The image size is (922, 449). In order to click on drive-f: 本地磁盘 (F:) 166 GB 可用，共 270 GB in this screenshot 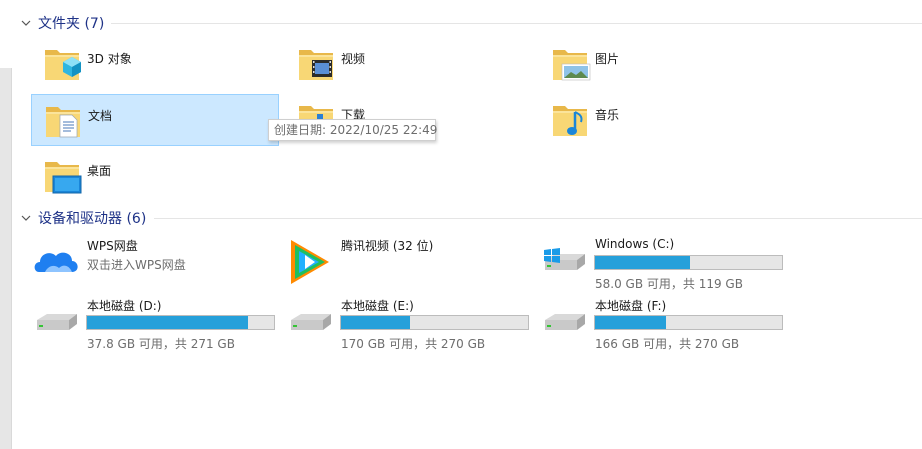, I will do `click(662, 324)`.